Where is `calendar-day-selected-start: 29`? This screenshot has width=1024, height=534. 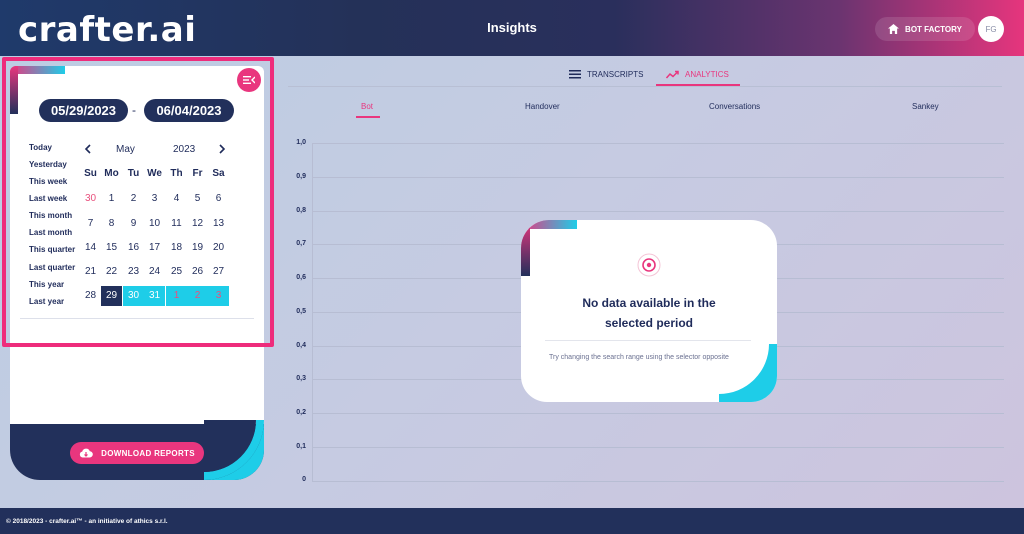 calendar-day-selected-start: 29 is located at coordinates (111, 296).